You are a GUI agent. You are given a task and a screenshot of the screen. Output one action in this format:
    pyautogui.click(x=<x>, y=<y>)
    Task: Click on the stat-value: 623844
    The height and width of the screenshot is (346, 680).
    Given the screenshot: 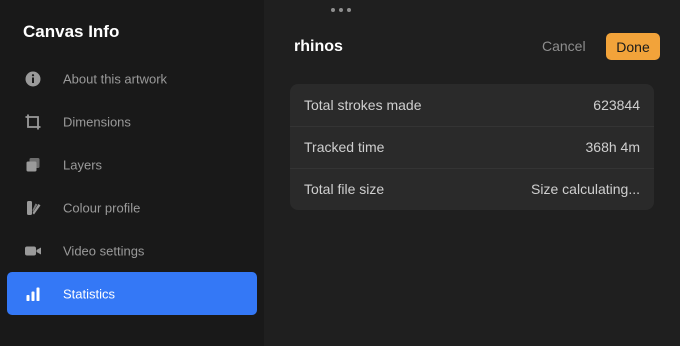 What is the action you would take?
    pyautogui.click(x=616, y=105)
    